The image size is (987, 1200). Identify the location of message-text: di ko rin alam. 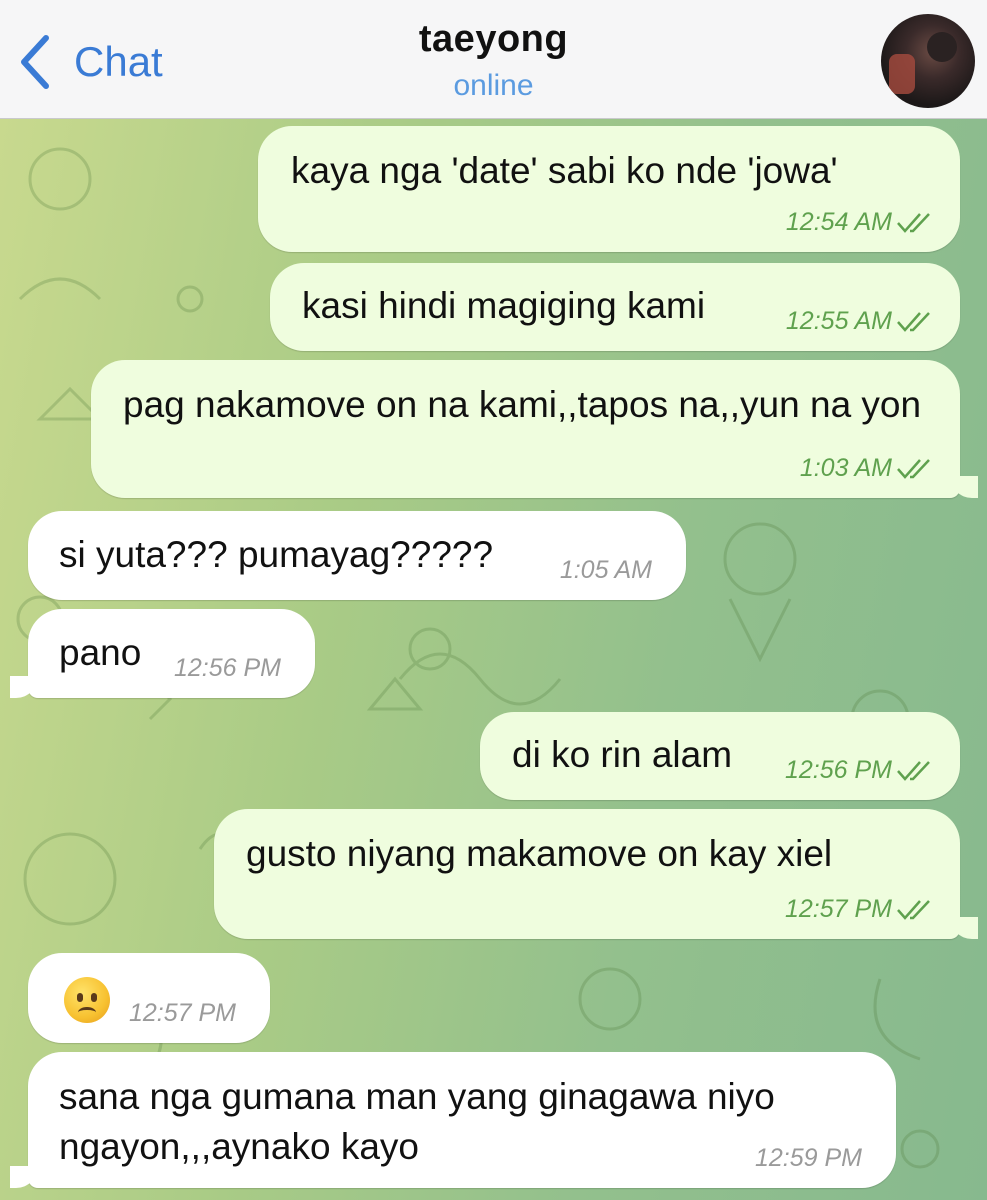
(622, 754).